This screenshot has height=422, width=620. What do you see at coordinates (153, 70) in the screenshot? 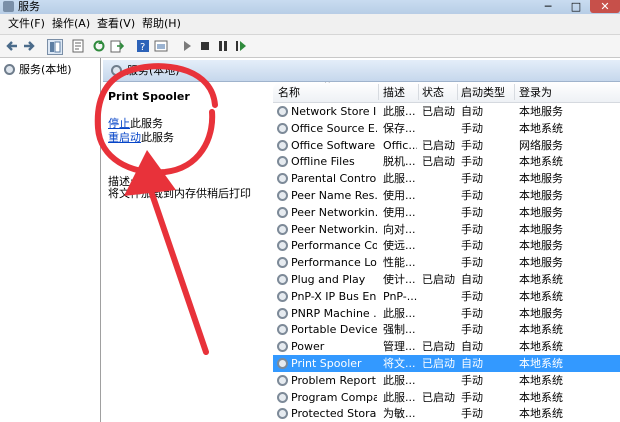
I see `pane-header-title: 服务(本地)` at bounding box center [153, 70].